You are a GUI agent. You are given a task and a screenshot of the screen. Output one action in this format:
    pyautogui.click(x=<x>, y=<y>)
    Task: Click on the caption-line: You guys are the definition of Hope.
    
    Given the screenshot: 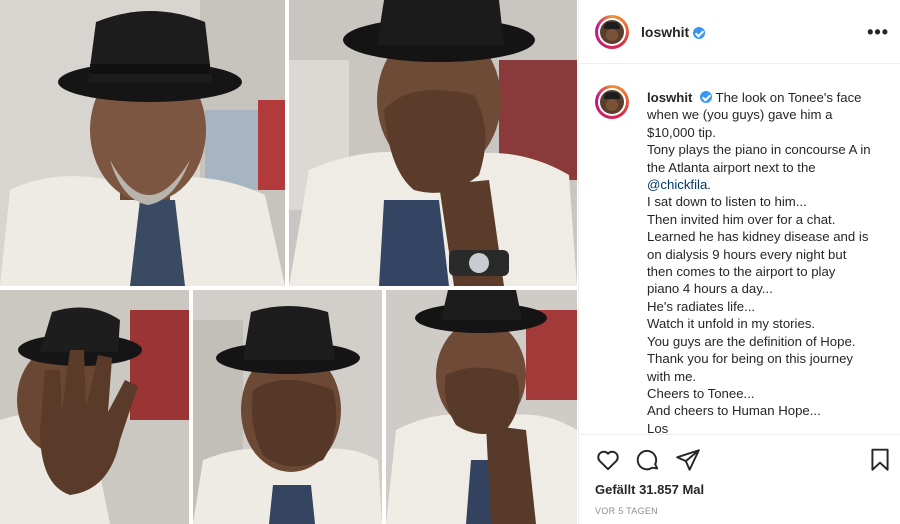 What is the action you would take?
    pyautogui.click(x=751, y=341)
    